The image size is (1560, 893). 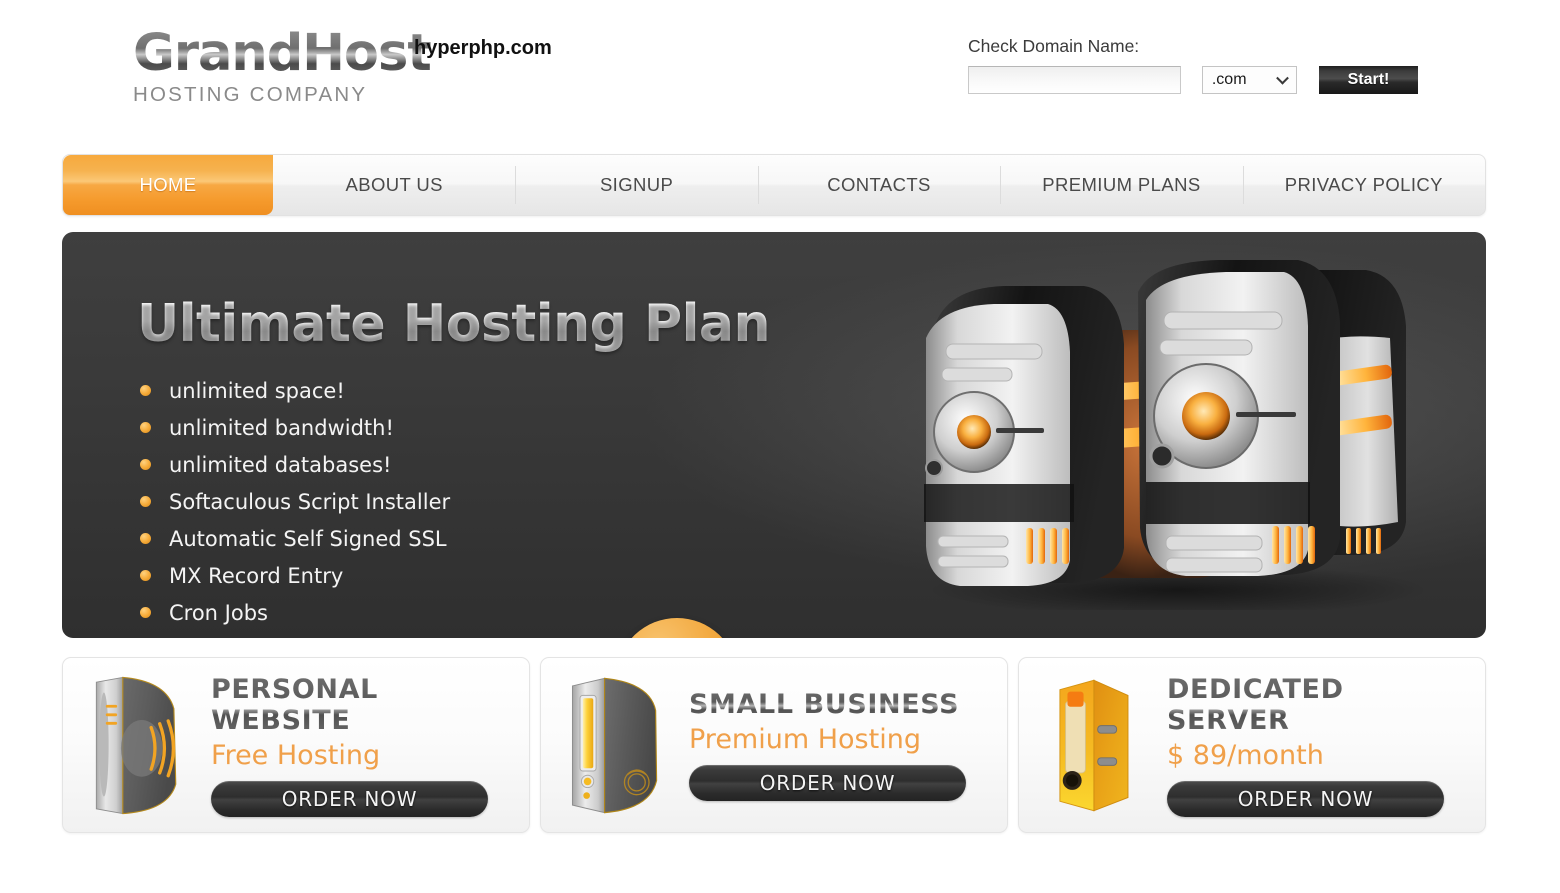 I want to click on hero-feature-label: MX Record Entry, so click(x=256, y=575).